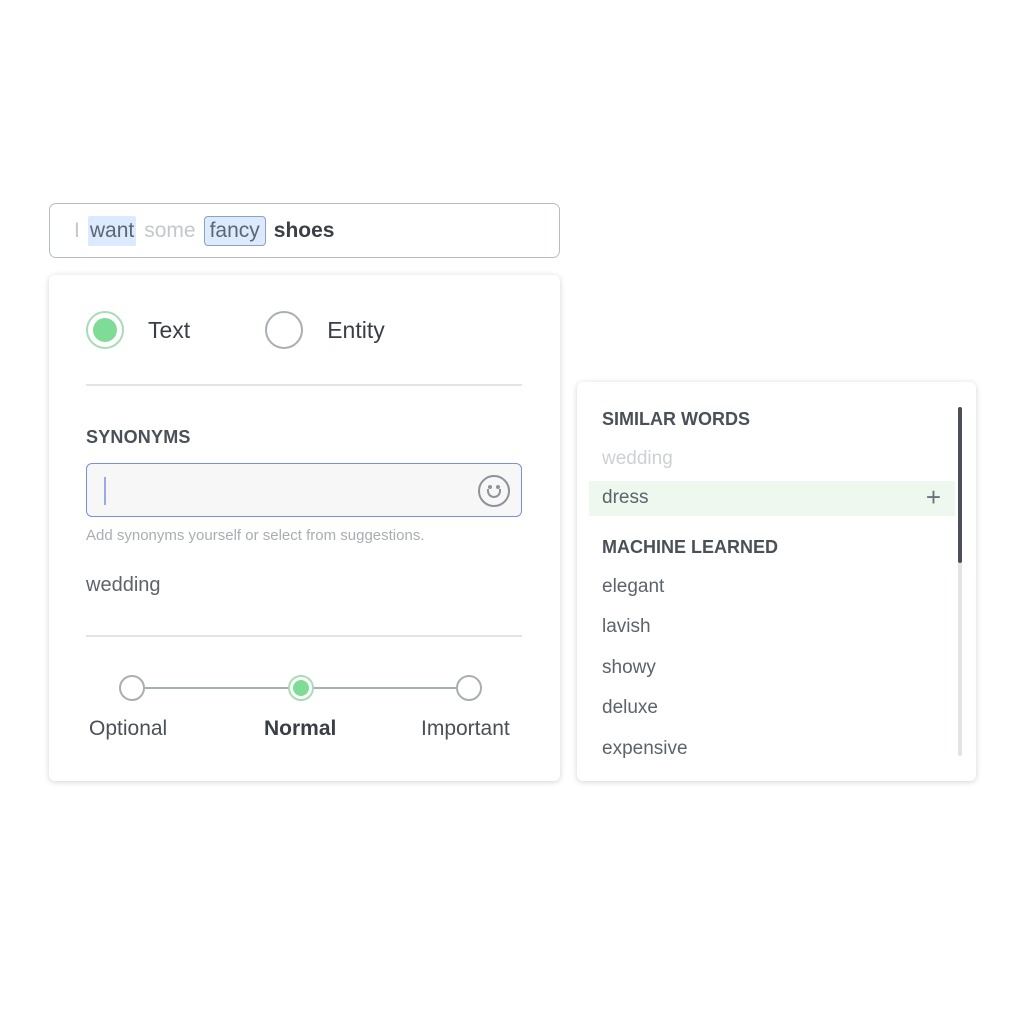  What do you see at coordinates (356, 329) in the screenshot?
I see `radio-label: Entity` at bounding box center [356, 329].